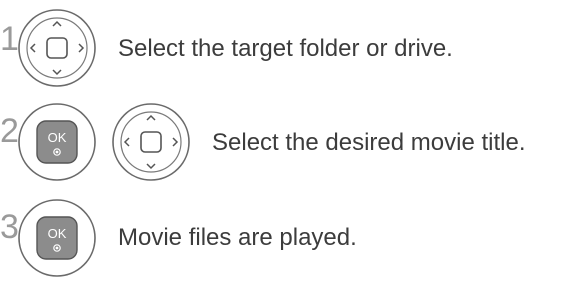  What do you see at coordinates (285, 48) in the screenshot?
I see `step-instruction: Select the target folder or drive.` at bounding box center [285, 48].